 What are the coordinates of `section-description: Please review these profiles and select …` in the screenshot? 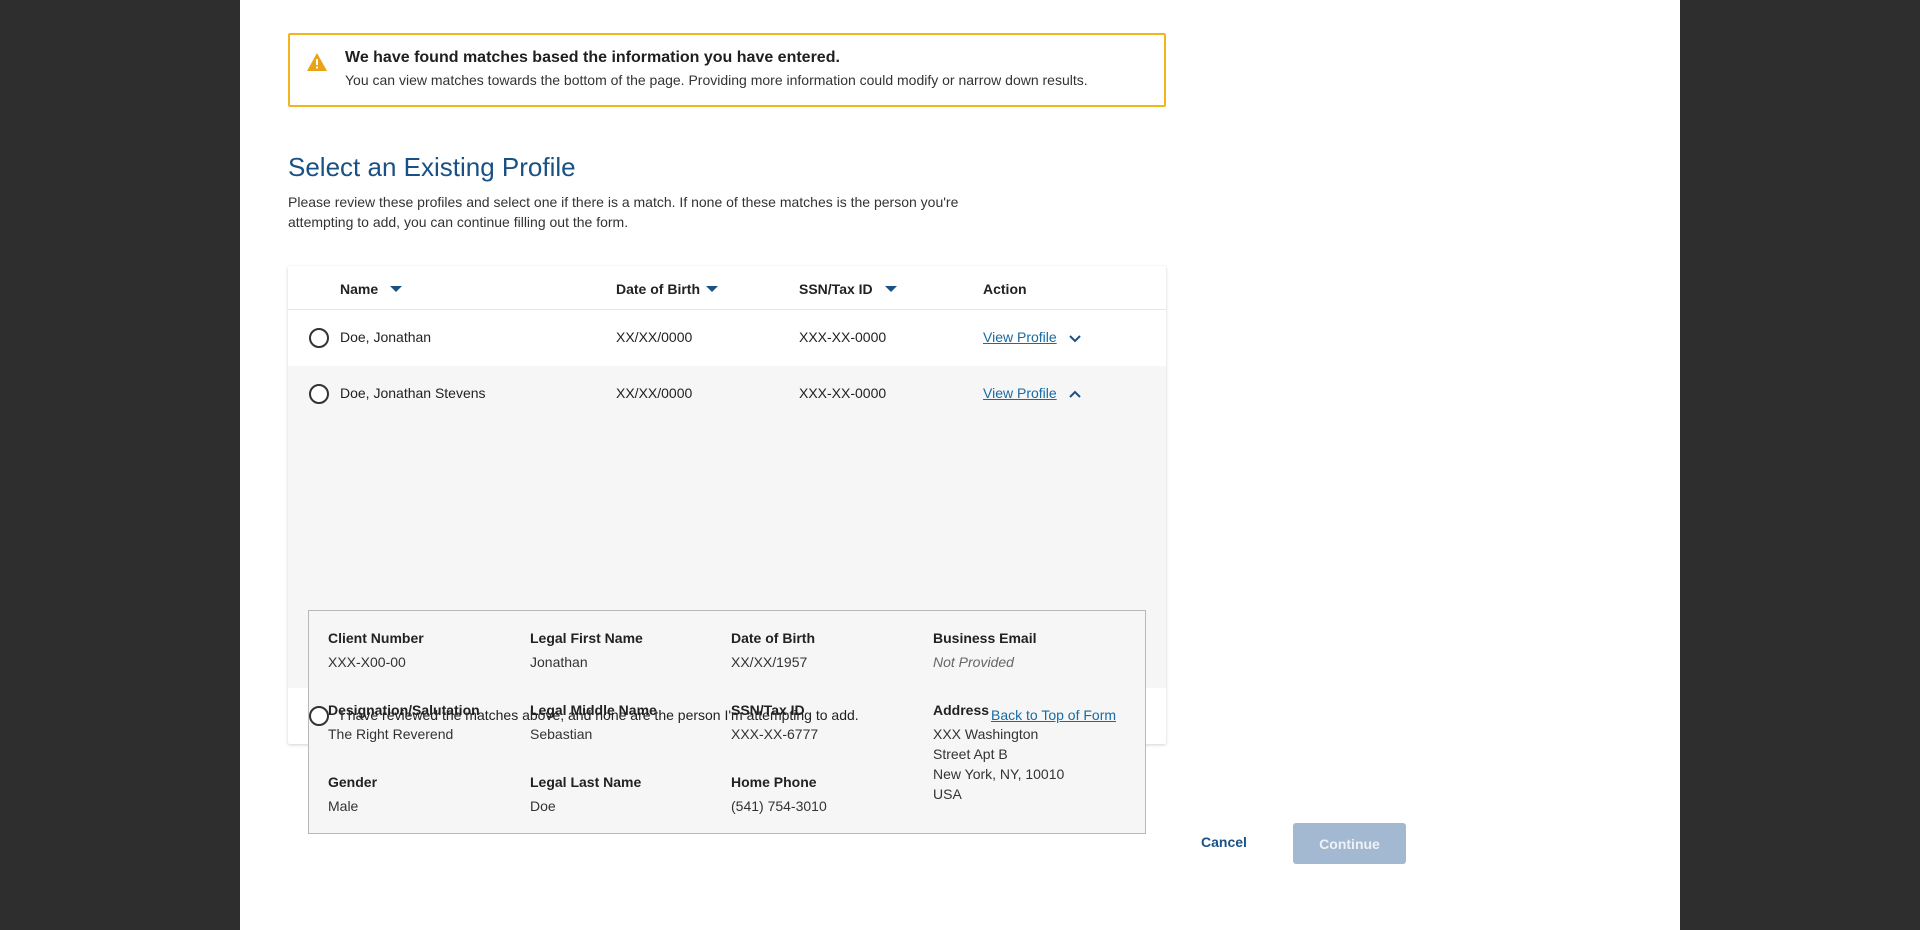 It's located at (623, 212).